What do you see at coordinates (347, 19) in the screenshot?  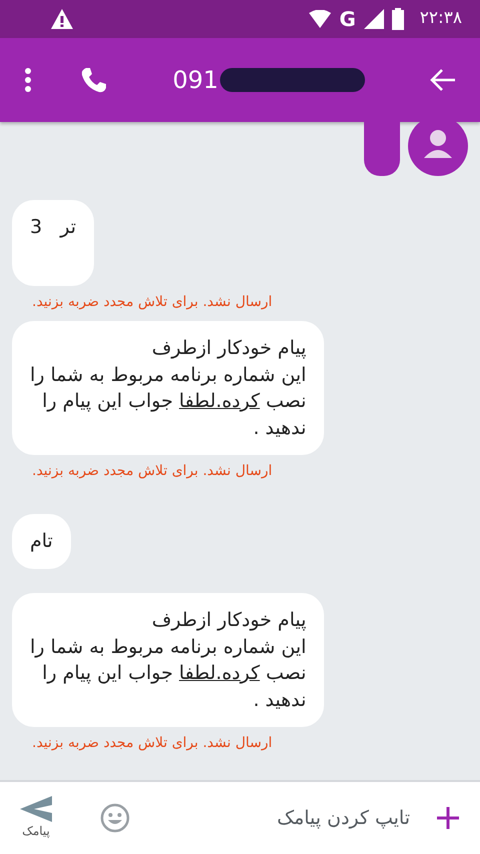 I see `network-type: G` at bounding box center [347, 19].